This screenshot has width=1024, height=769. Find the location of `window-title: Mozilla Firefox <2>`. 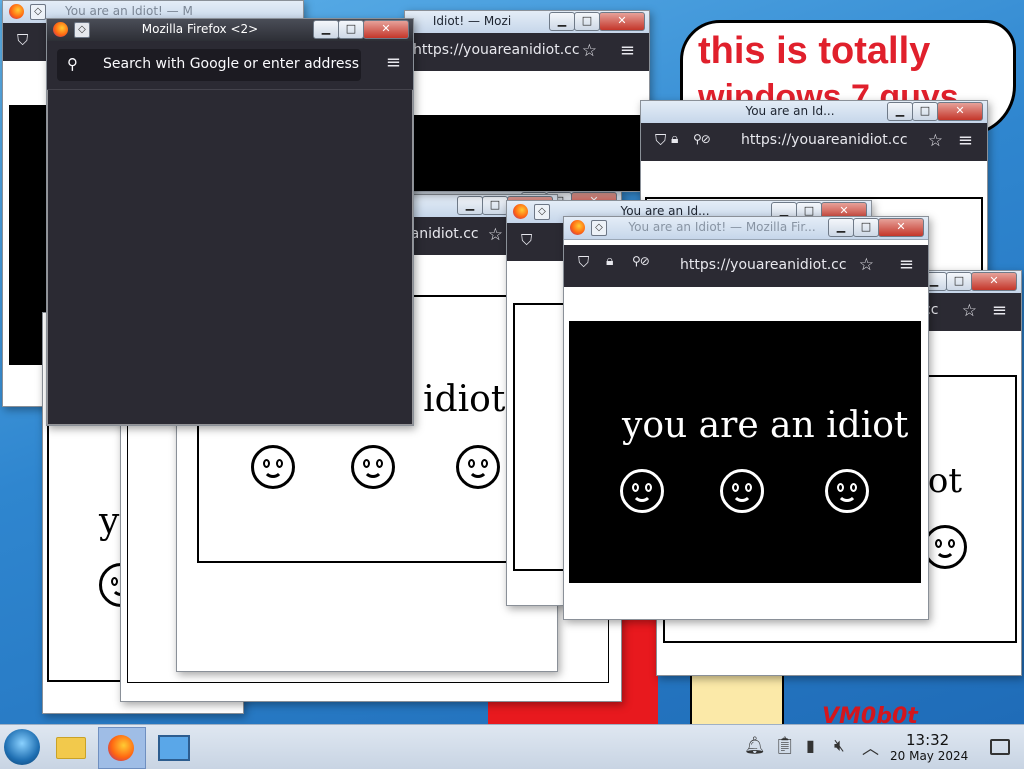

window-title: Mozilla Firefox <2> is located at coordinates (200, 29).